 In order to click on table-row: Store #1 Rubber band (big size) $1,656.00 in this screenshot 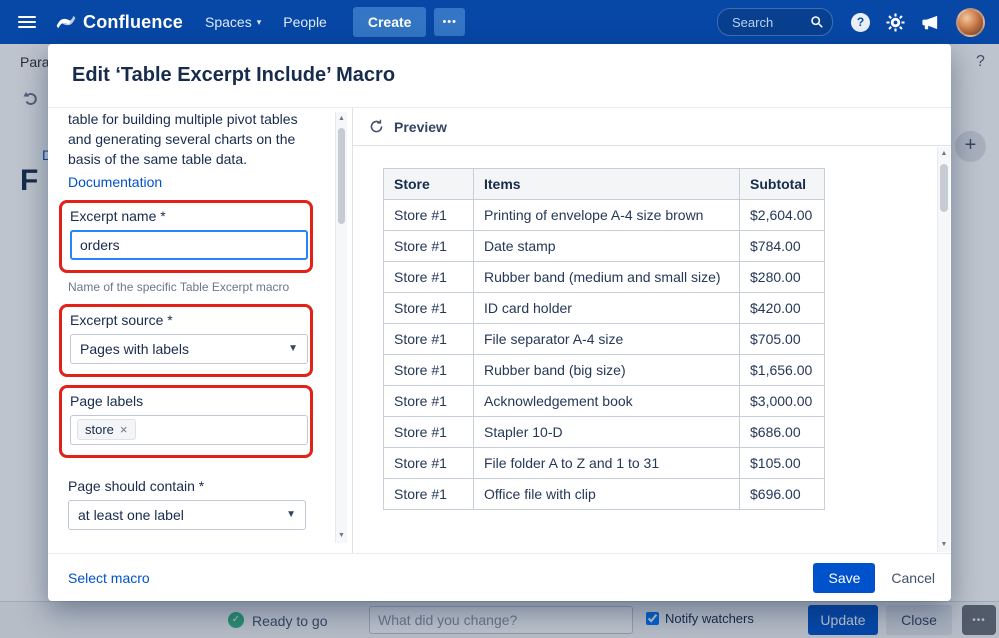, I will do `click(604, 370)`.